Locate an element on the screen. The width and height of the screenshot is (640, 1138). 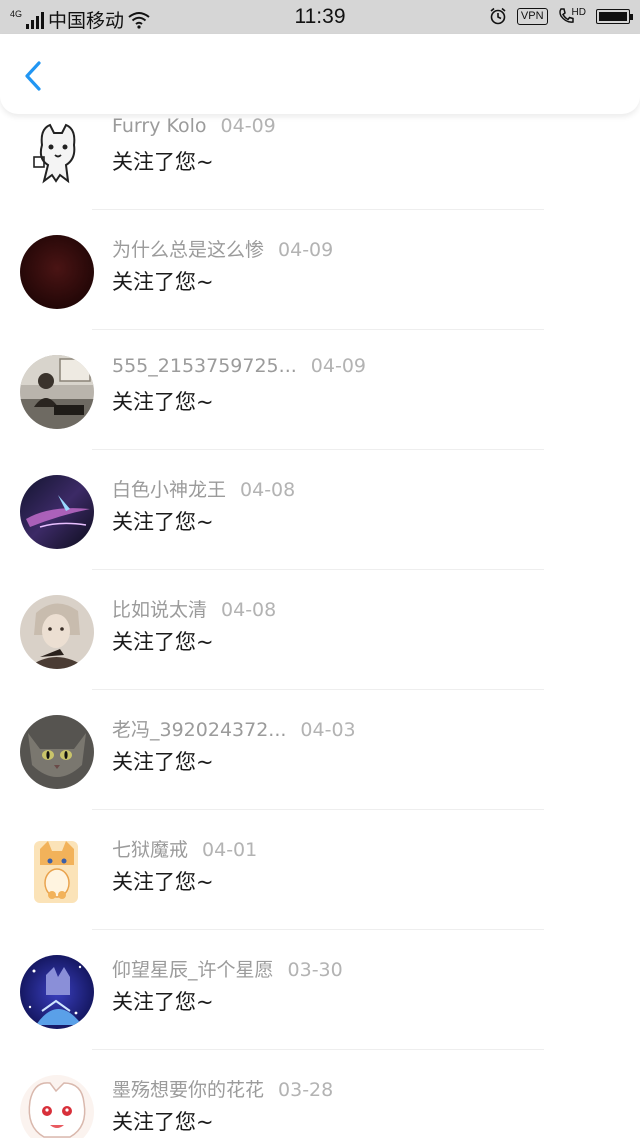
hd-call-icon: HD is located at coordinates (572, 16).